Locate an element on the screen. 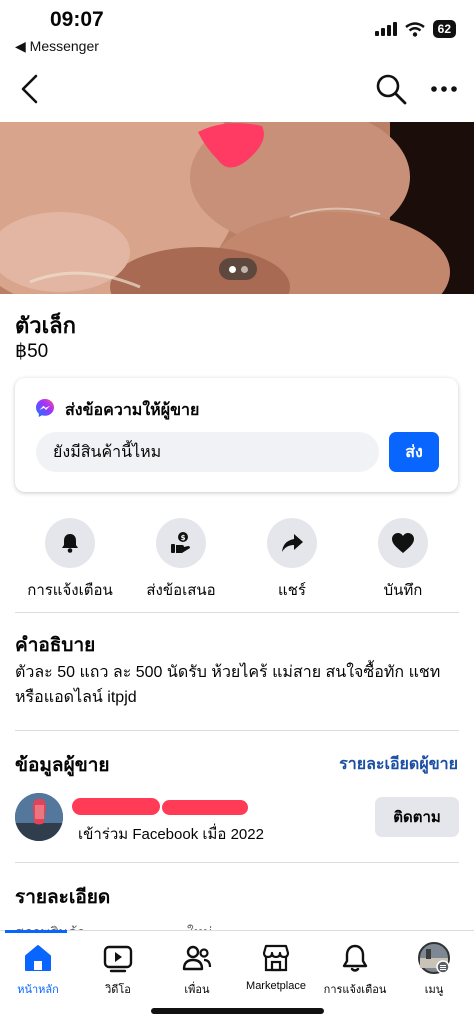 The height and width of the screenshot is (1025, 474). notify-action-button: การแจ้งเตือน is located at coordinates (70, 560).